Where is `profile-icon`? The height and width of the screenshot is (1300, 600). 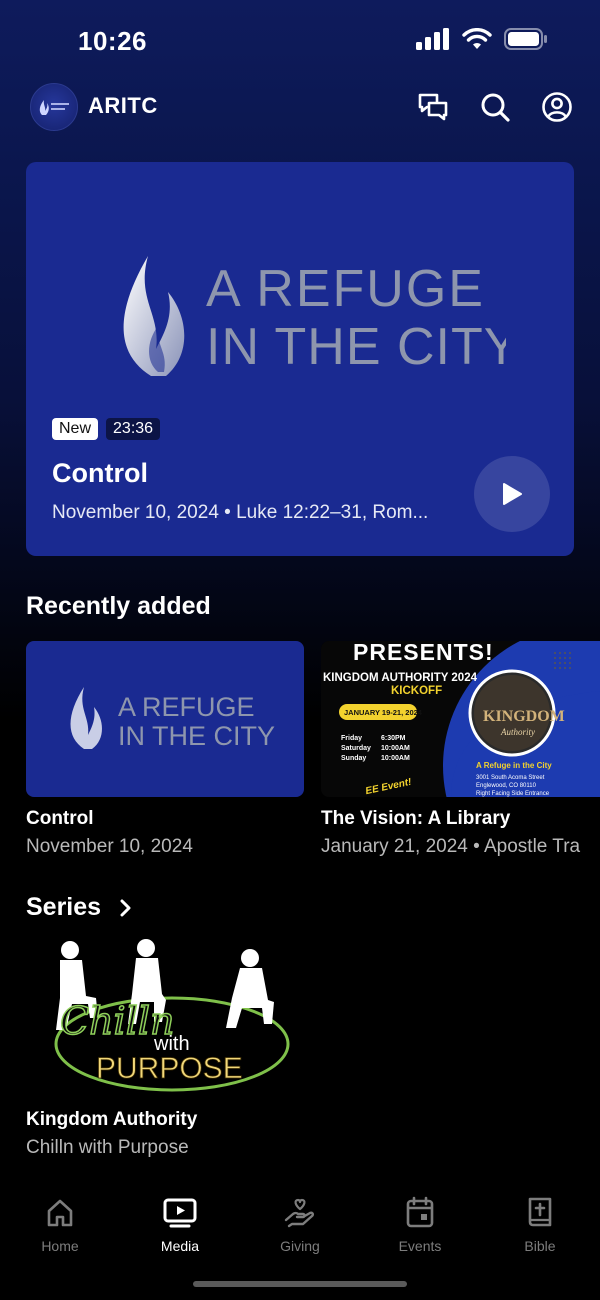 profile-icon is located at coordinates (557, 107).